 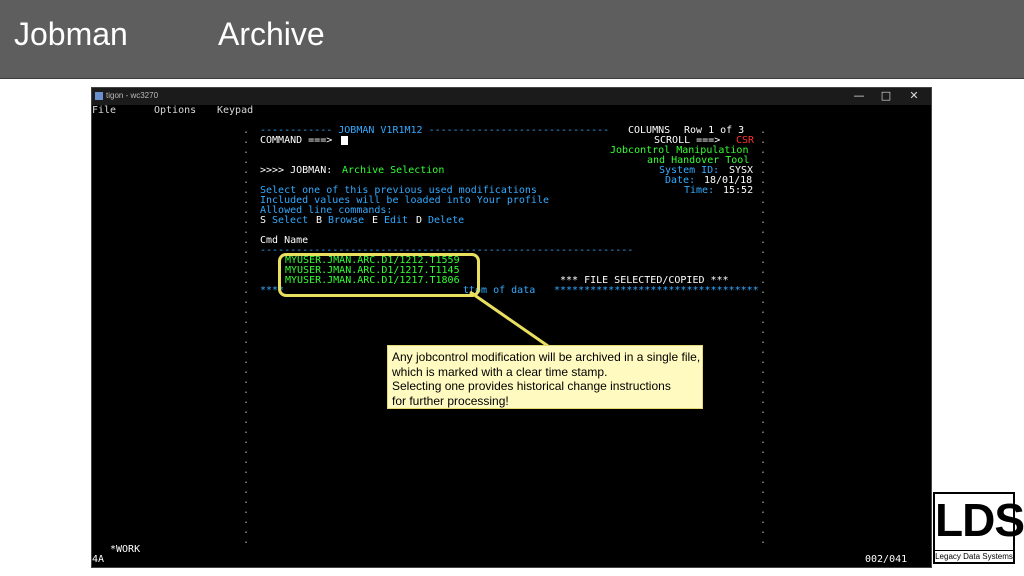 What do you see at coordinates (974, 555) in the screenshot?
I see `logo-subtitle: Legacy Data Systems` at bounding box center [974, 555].